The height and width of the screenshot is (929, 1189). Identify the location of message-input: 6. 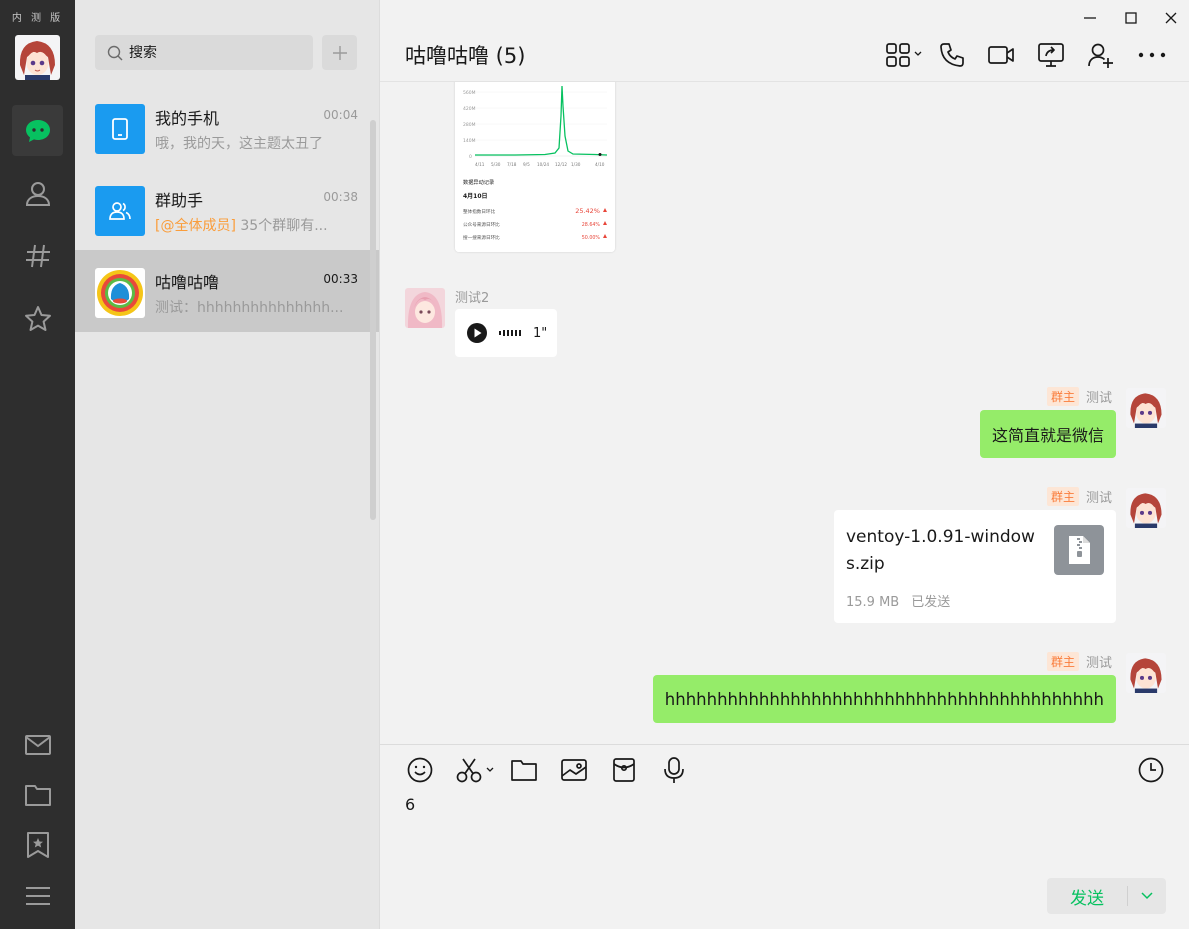
(785, 835).